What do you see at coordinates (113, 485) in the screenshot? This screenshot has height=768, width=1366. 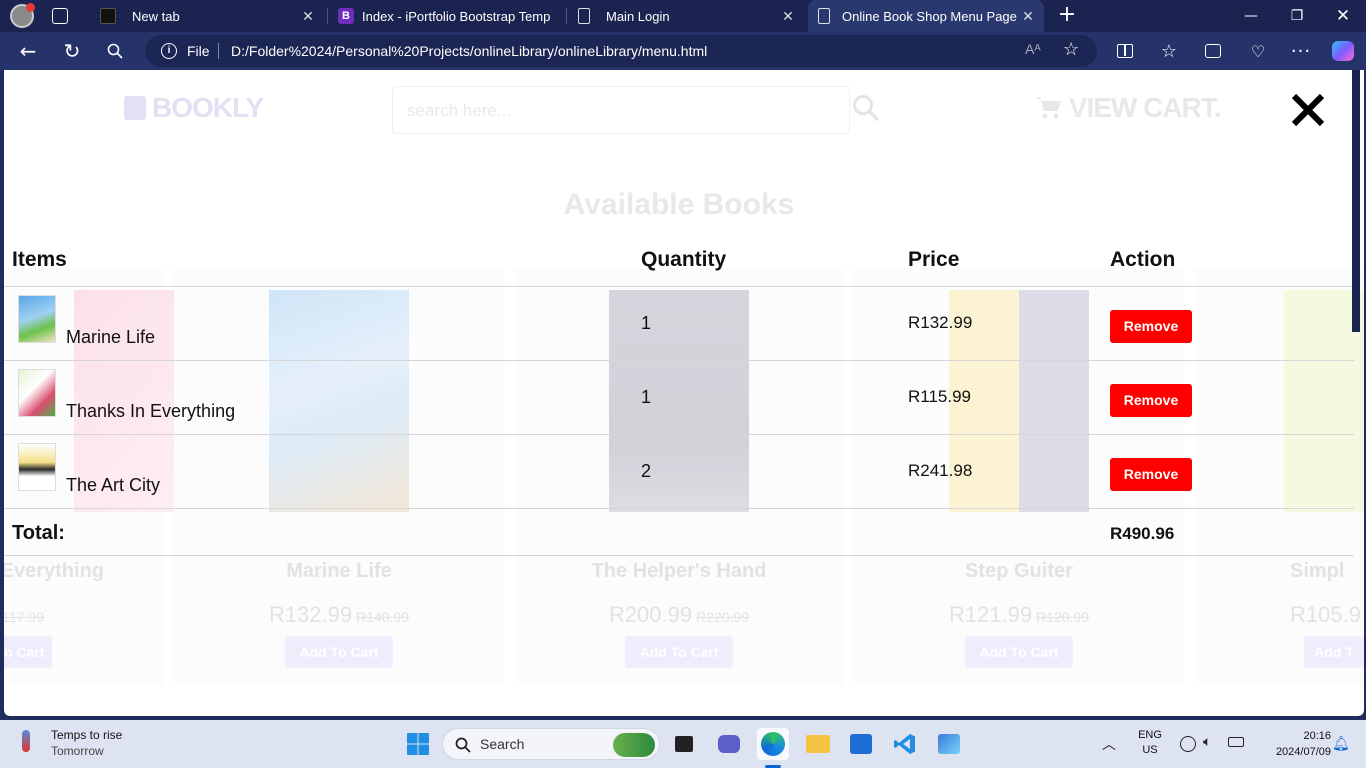 I see `item-name: The Art City` at bounding box center [113, 485].